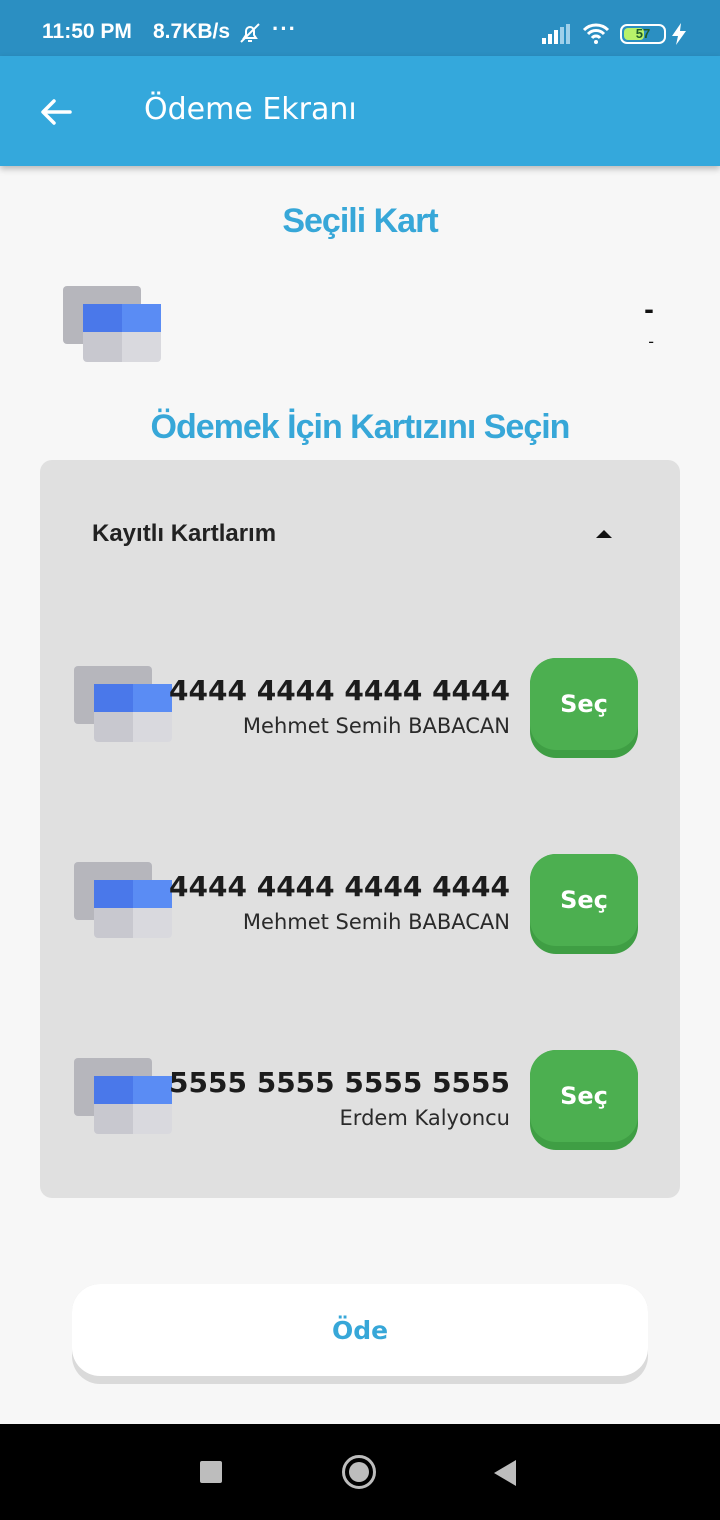  I want to click on overflow-dots: ···, so click(284, 28).